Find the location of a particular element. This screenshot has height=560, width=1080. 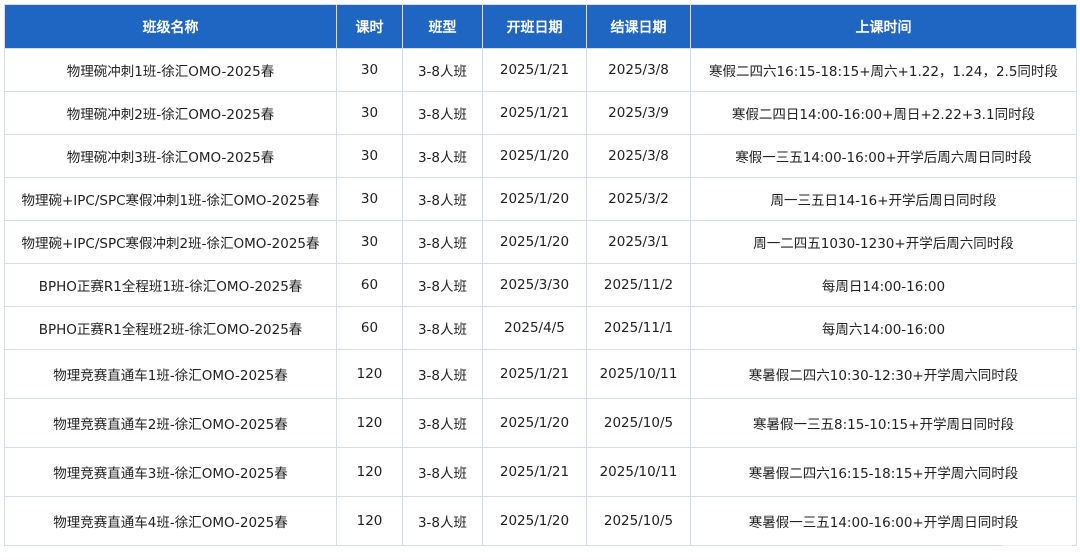

table-header-row: 班级名称 课时 班型 开班日期 结课日期 上课时间 is located at coordinates (540, 26).